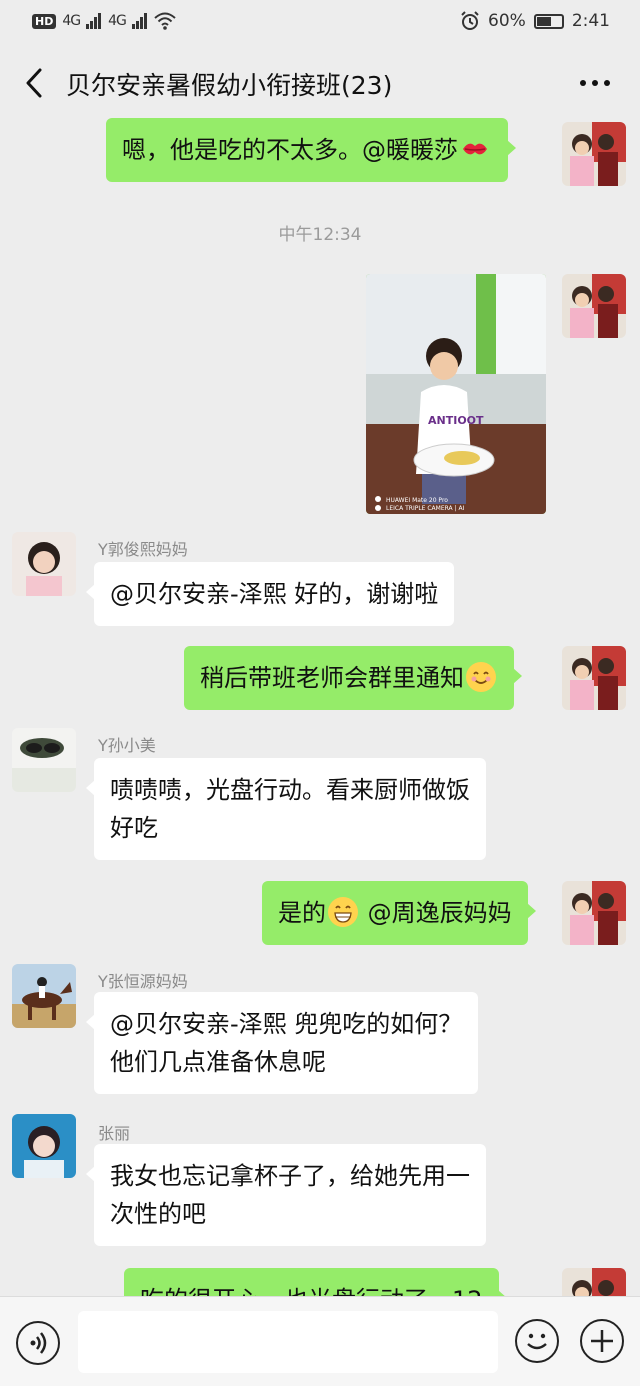  I want to click on nav-bar: 贝尔安亲暑假幼小衔接班(23), so click(320, 83).